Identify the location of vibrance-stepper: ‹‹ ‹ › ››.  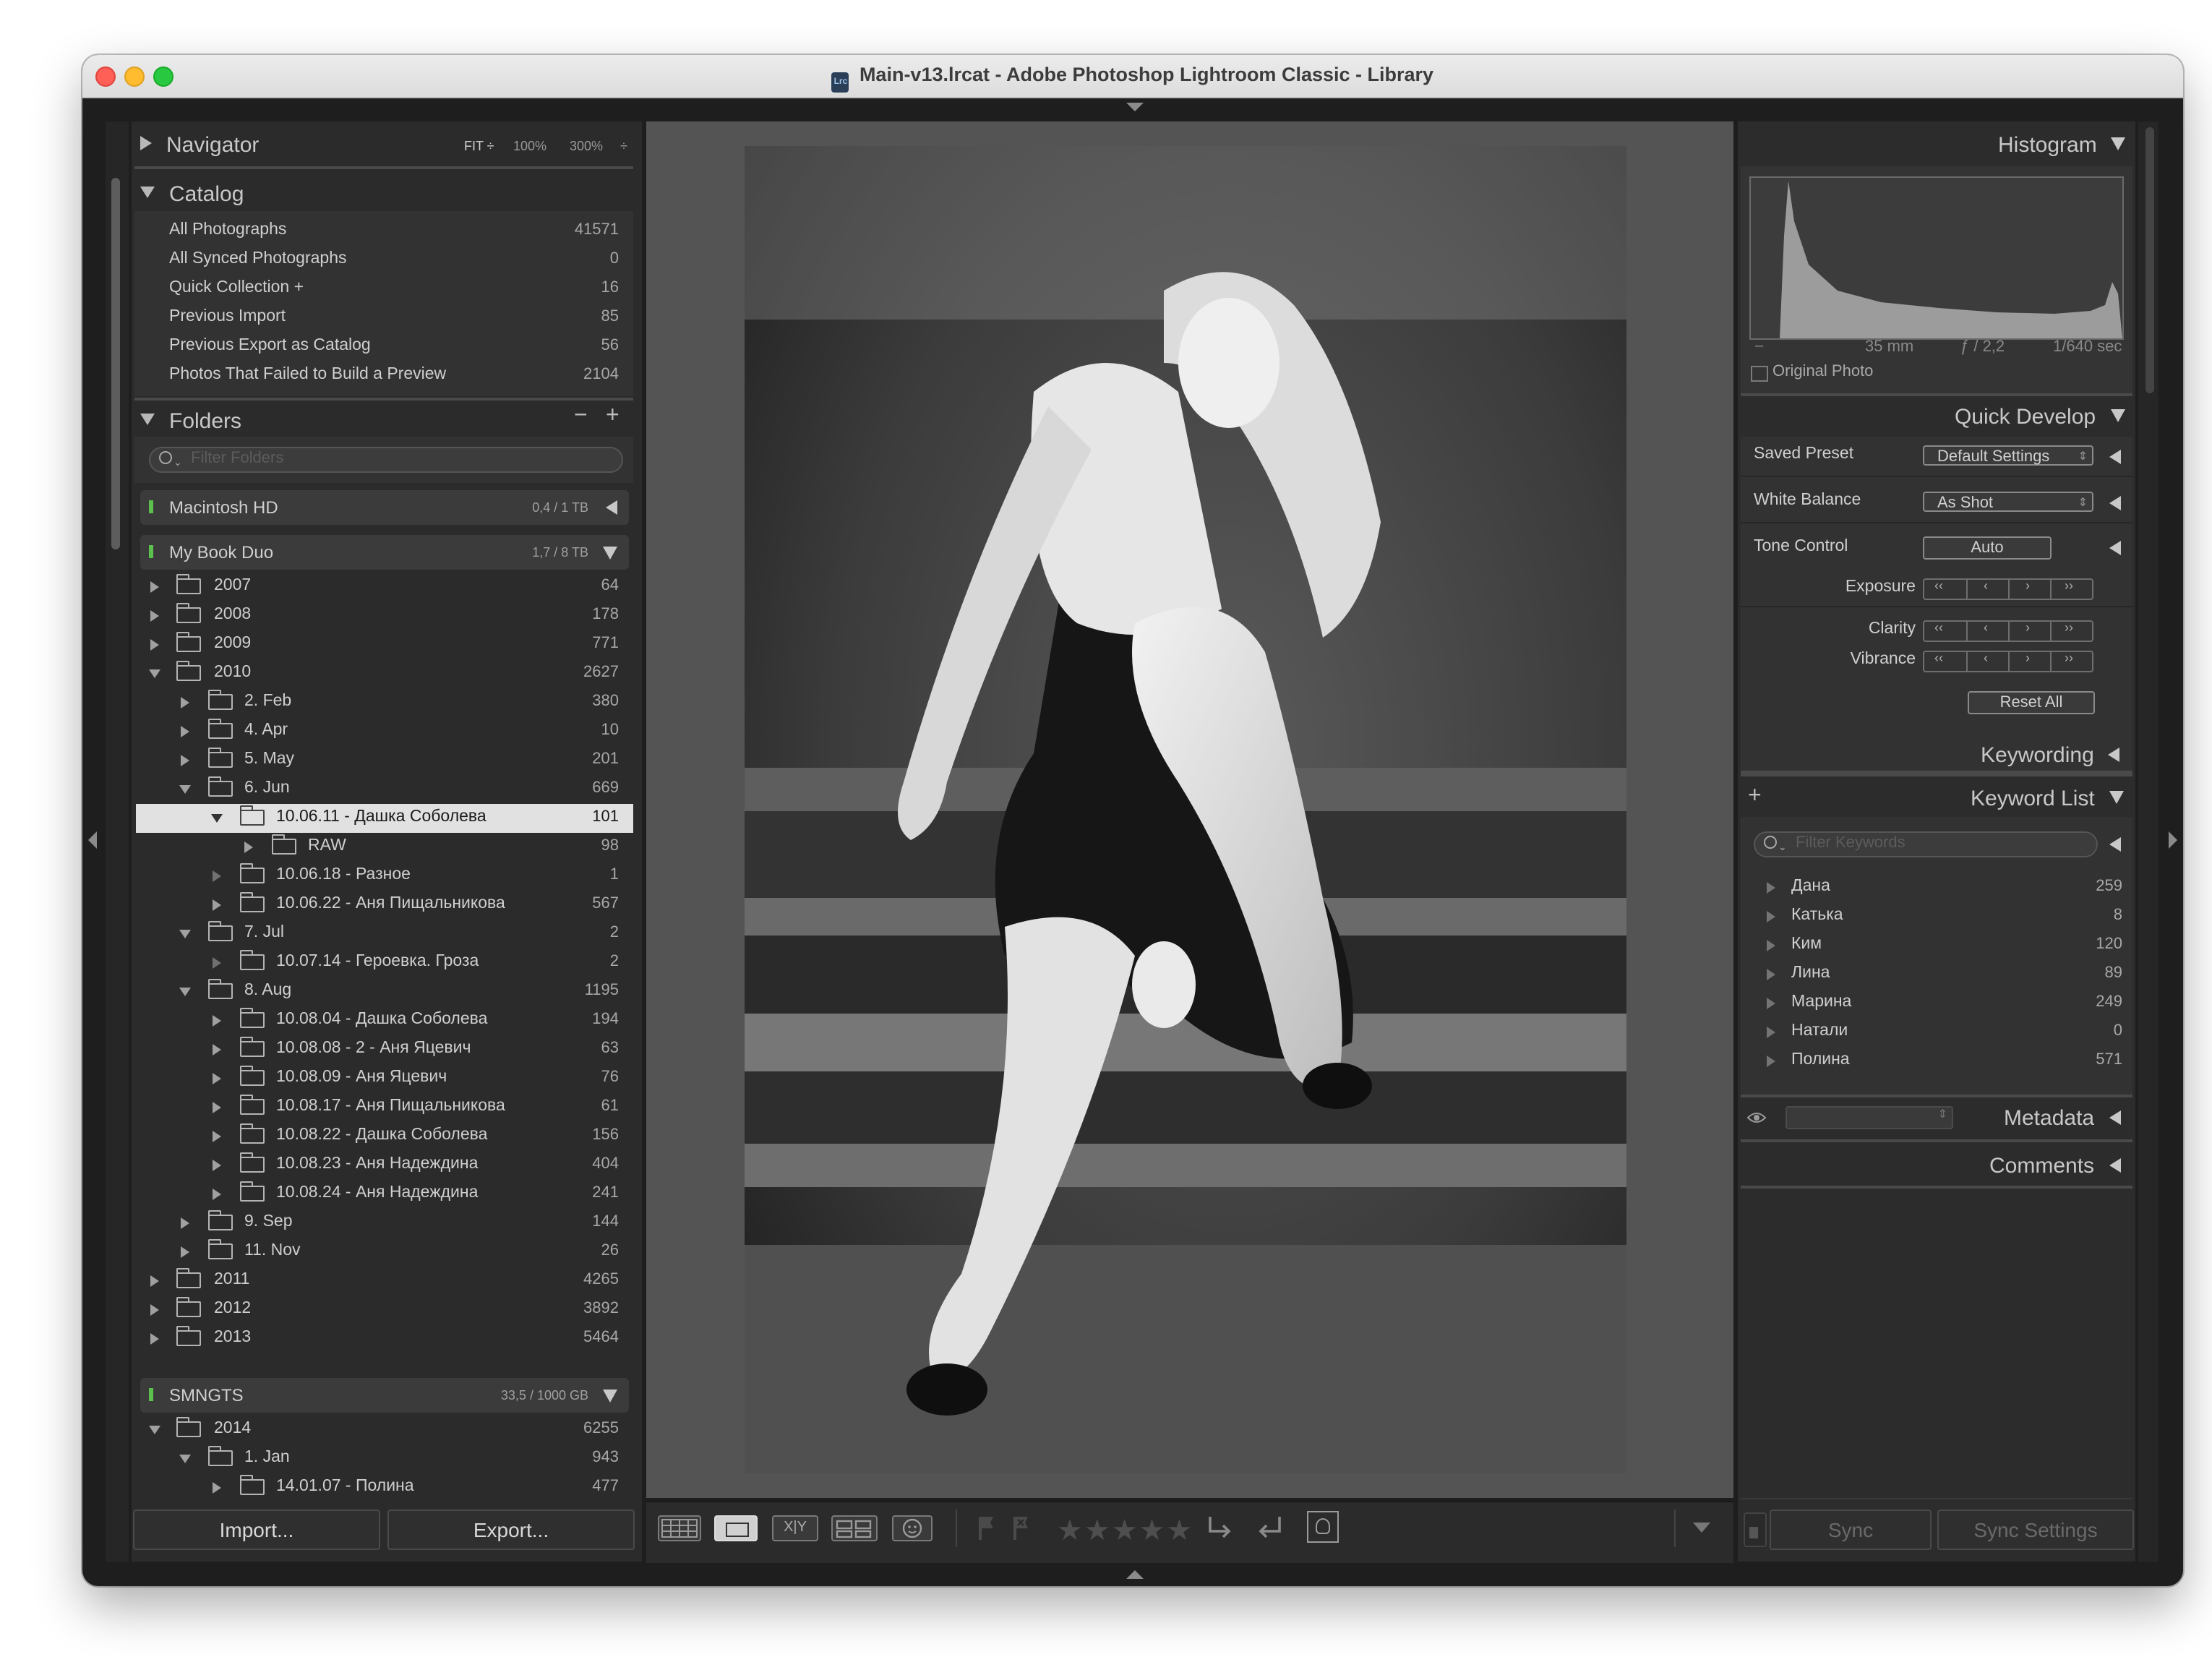
(2008, 661).